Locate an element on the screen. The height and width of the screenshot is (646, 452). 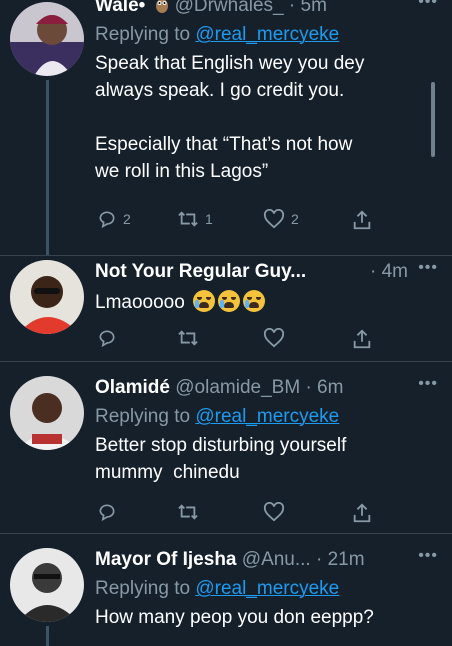
tweet-text: How many peop you don eeppp? is located at coordinates (234, 617).